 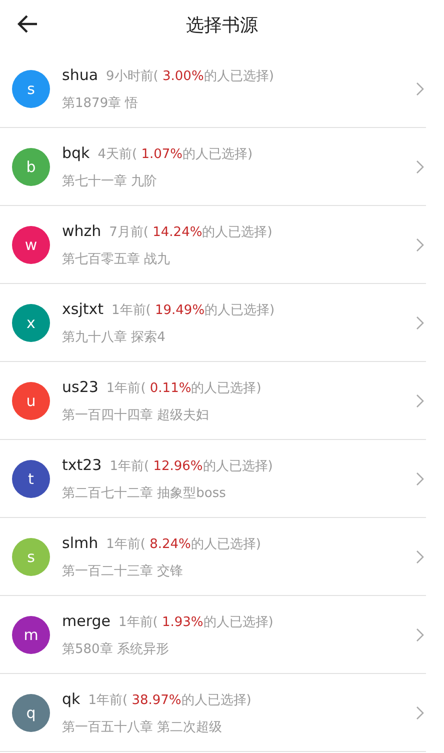 I want to click on source-stats: 1年前( 12.96%的人已选择), so click(x=191, y=466).